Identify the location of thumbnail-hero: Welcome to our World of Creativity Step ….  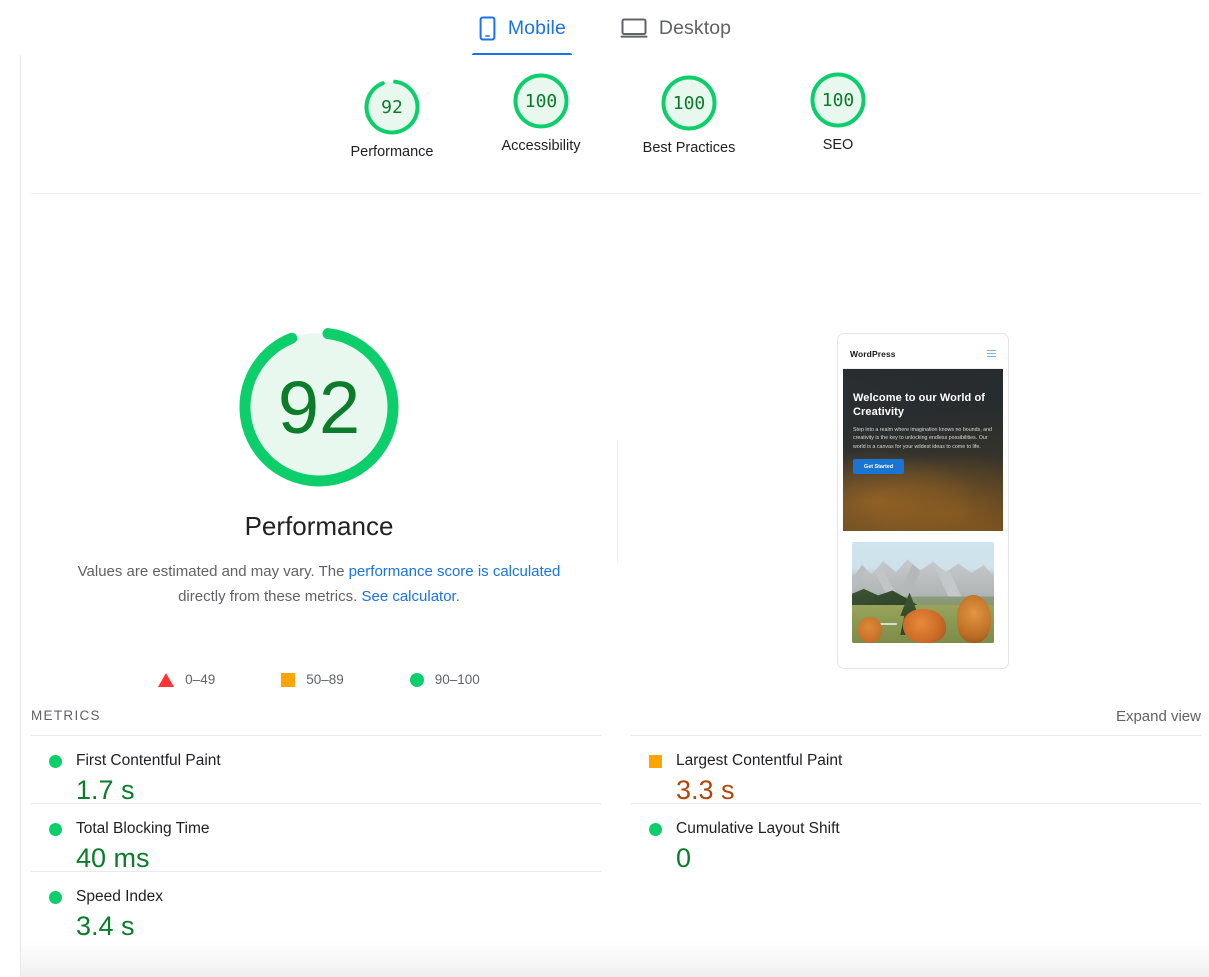
(923, 450).